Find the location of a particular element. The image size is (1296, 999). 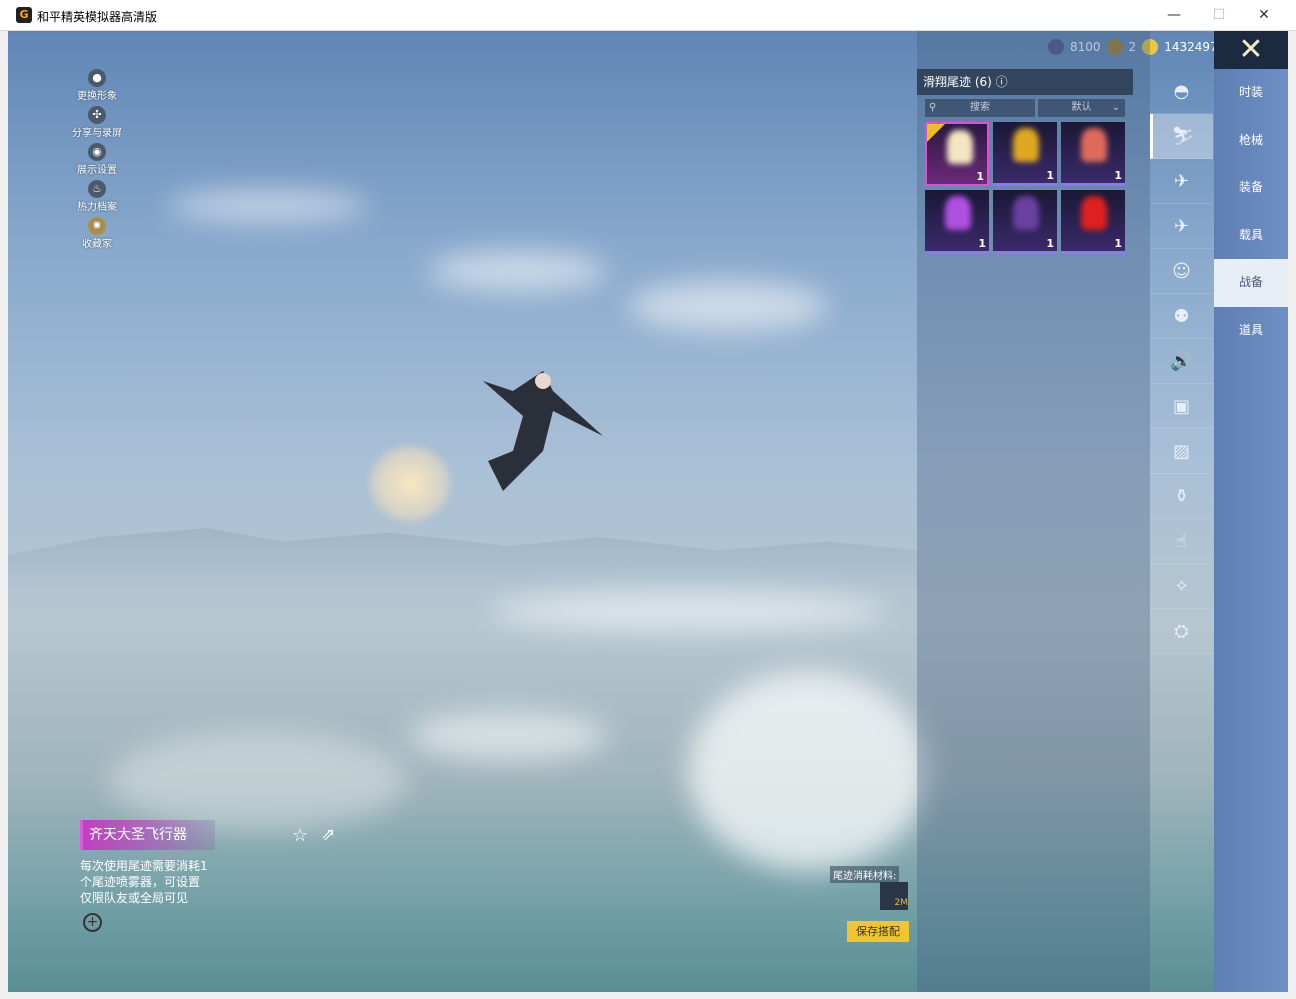

category-tab: 枪械 is located at coordinates (1251, 141).